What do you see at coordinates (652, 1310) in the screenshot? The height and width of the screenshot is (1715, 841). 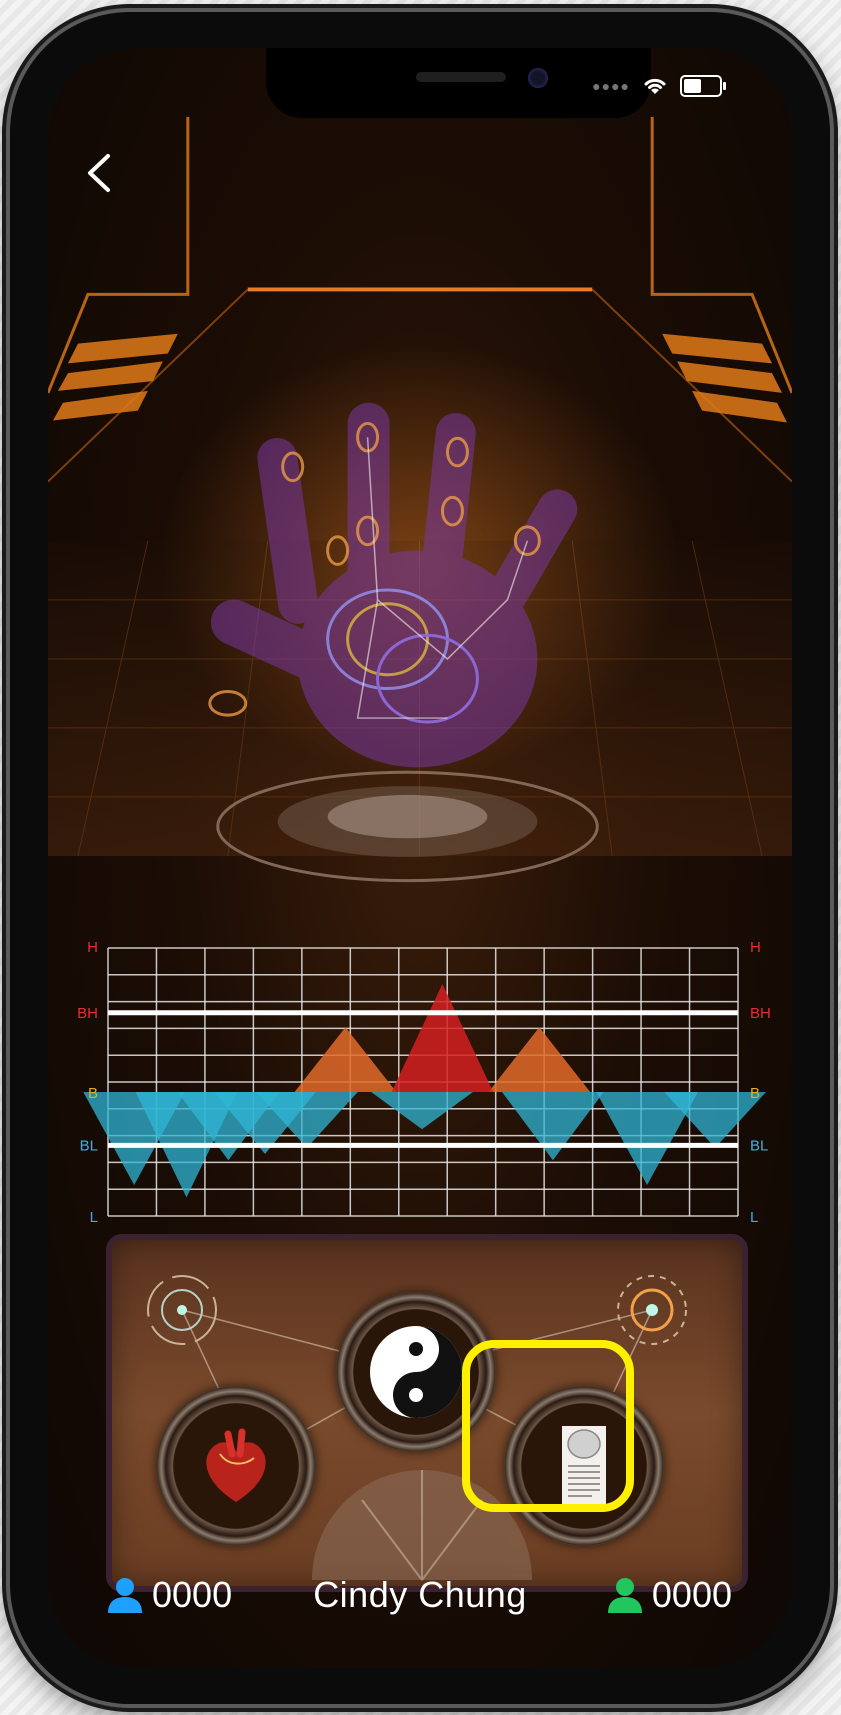 I see `right-sensor-icon` at bounding box center [652, 1310].